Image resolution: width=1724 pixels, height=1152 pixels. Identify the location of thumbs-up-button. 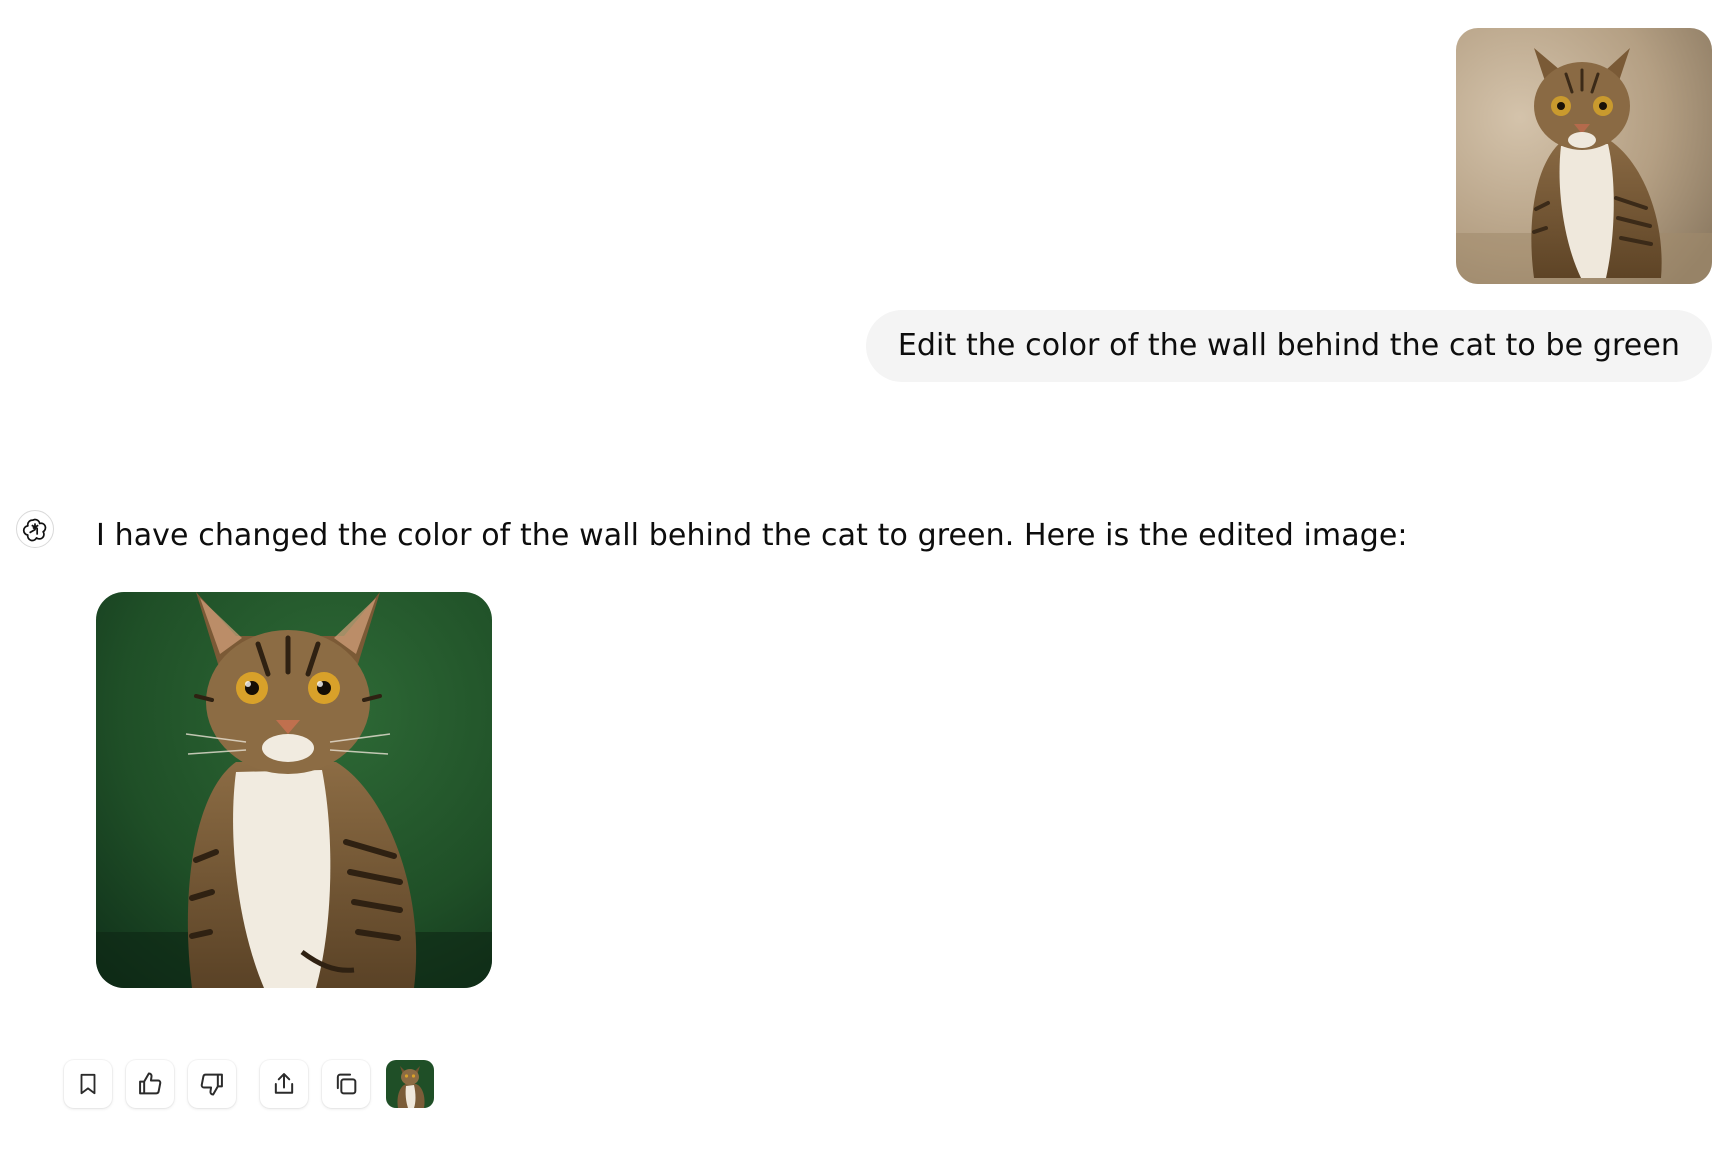
(150, 1084).